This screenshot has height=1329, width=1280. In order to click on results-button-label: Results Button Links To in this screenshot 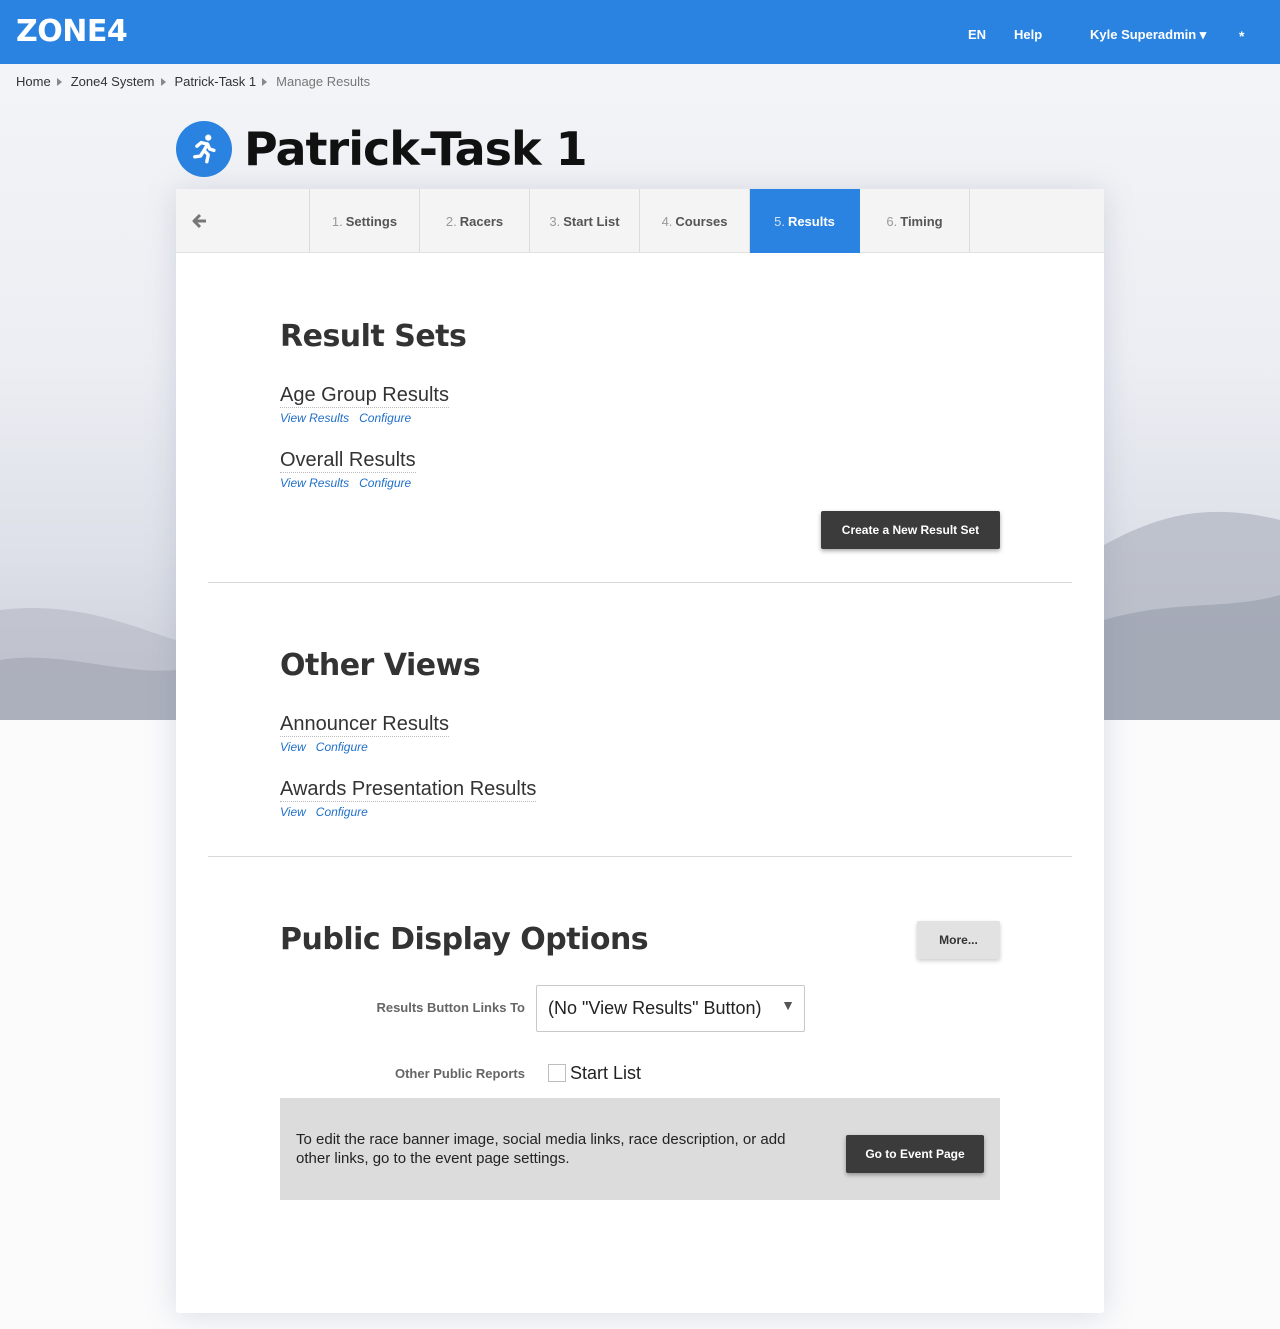, I will do `click(450, 1007)`.